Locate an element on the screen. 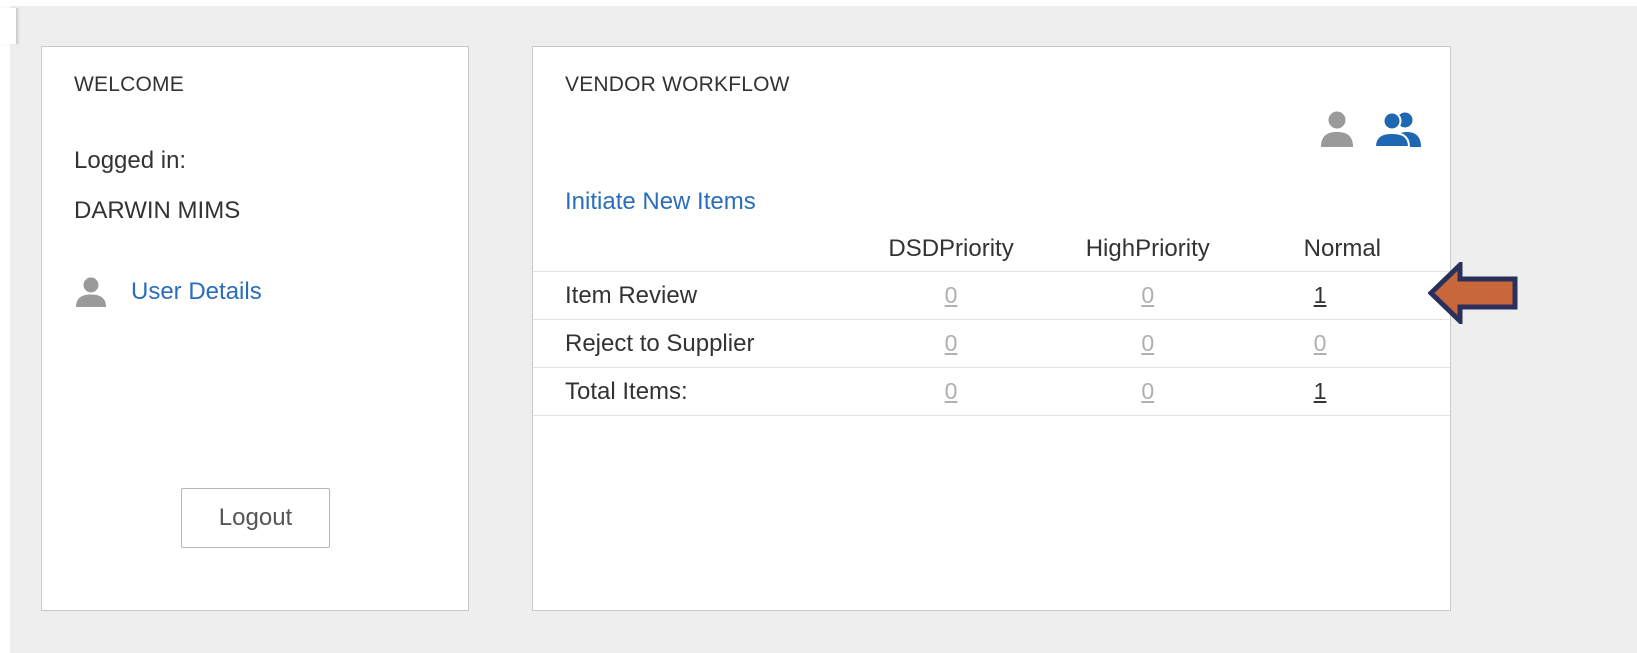  user-details-row: User Details is located at coordinates (168, 292).